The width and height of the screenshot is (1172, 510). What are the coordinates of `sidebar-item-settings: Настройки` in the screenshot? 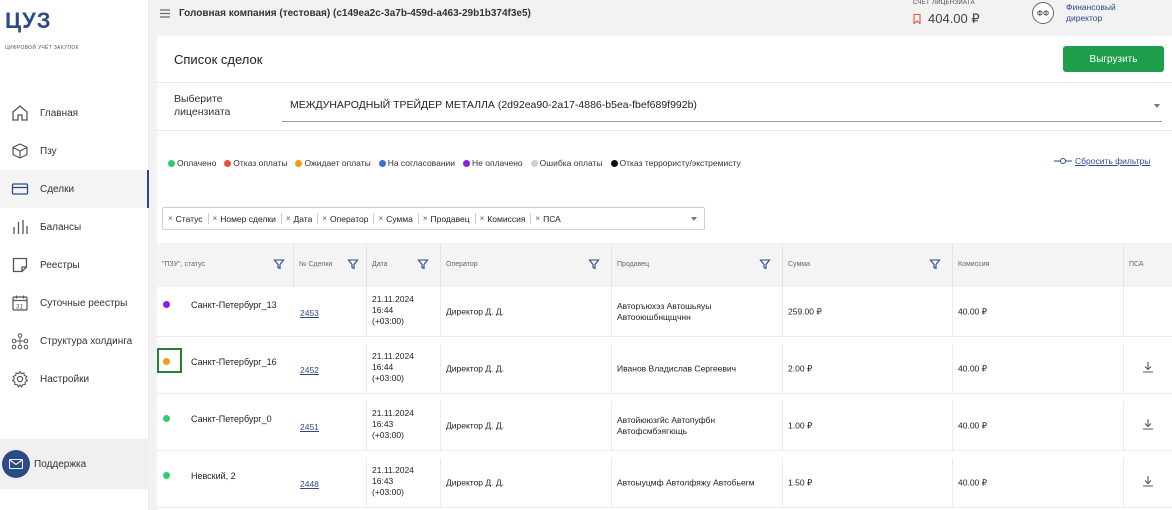 It's located at (74, 379).